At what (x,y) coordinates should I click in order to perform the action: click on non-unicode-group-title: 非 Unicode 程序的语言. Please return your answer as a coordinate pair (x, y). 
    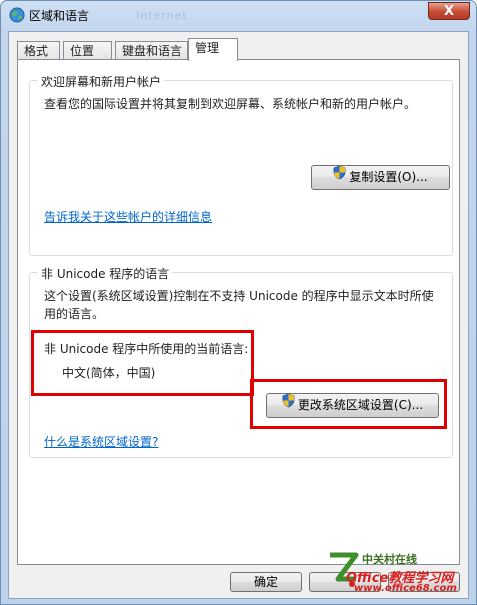
    Looking at the image, I should click on (105, 273).